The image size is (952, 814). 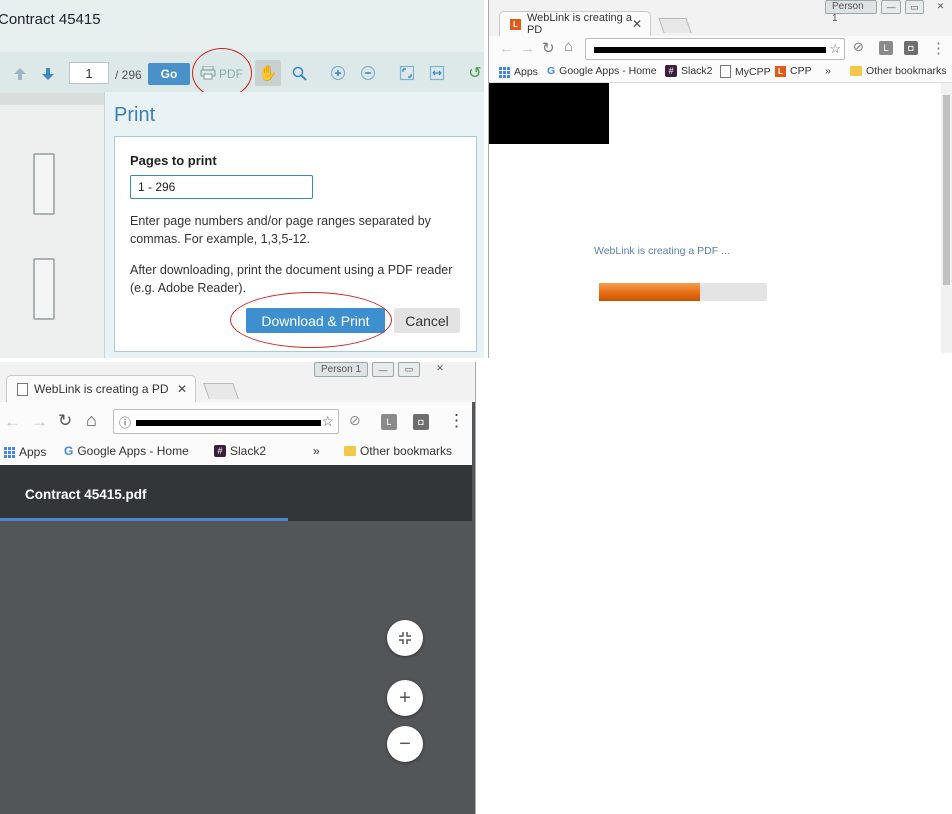 What do you see at coordinates (407, 73) in the screenshot?
I see `fit-page-icon` at bounding box center [407, 73].